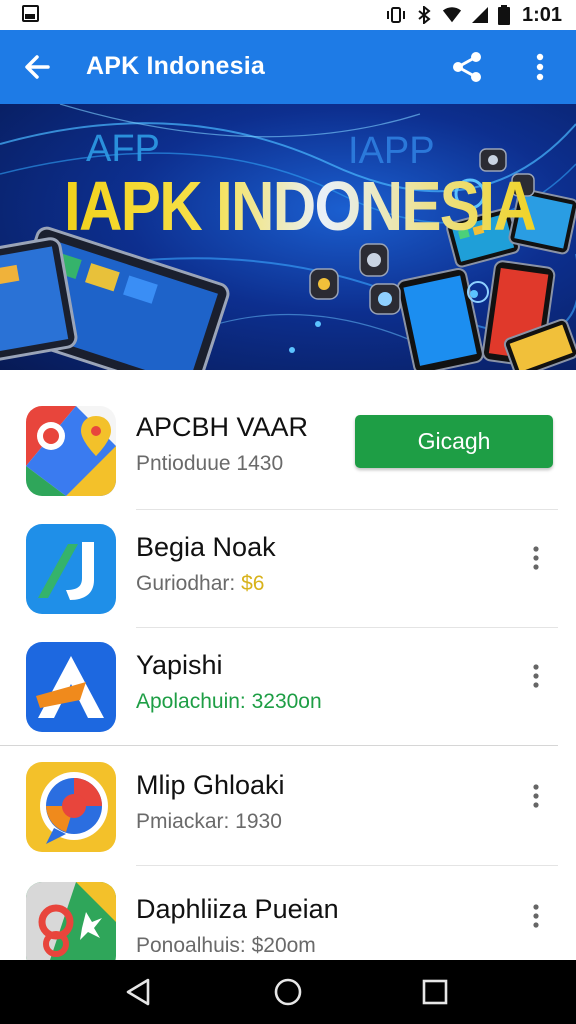 Image resolution: width=576 pixels, height=1024 pixels. I want to click on app-name: Yapishi, so click(179, 665).